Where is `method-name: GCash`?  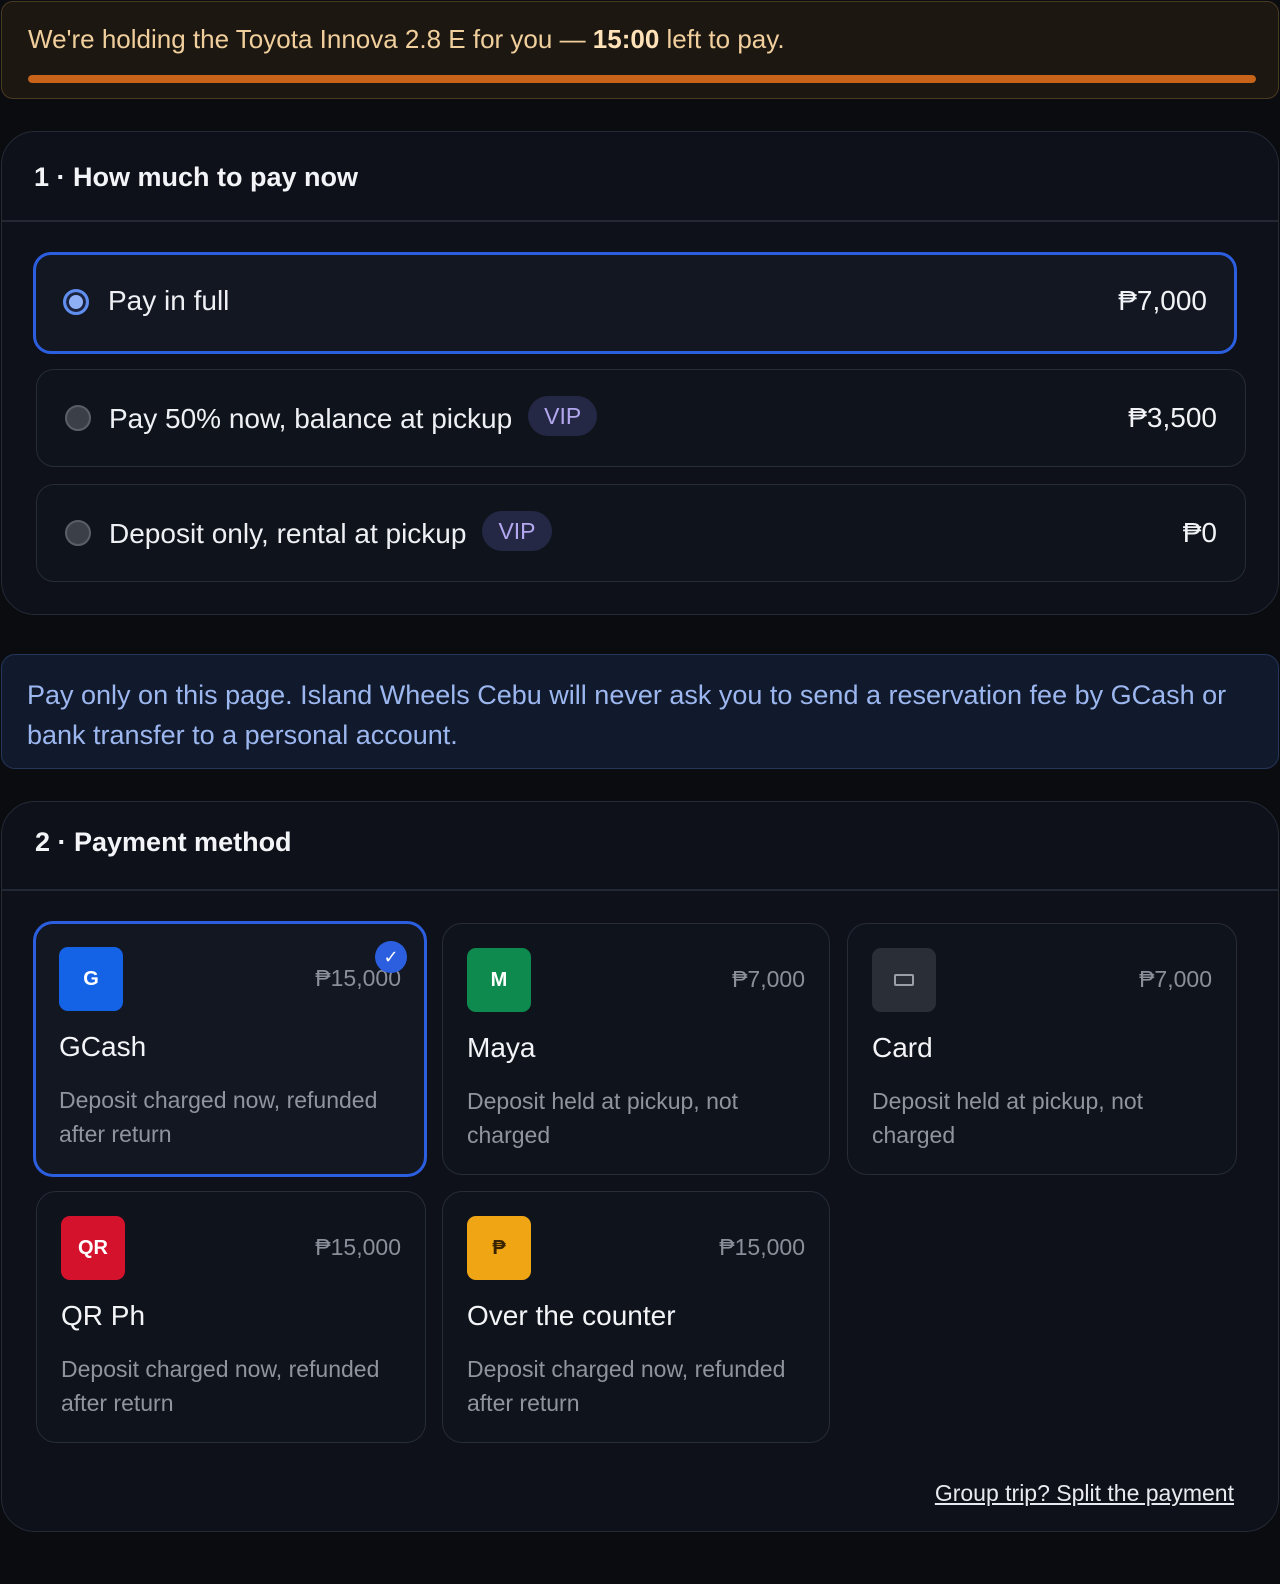
method-name: GCash is located at coordinates (103, 1046).